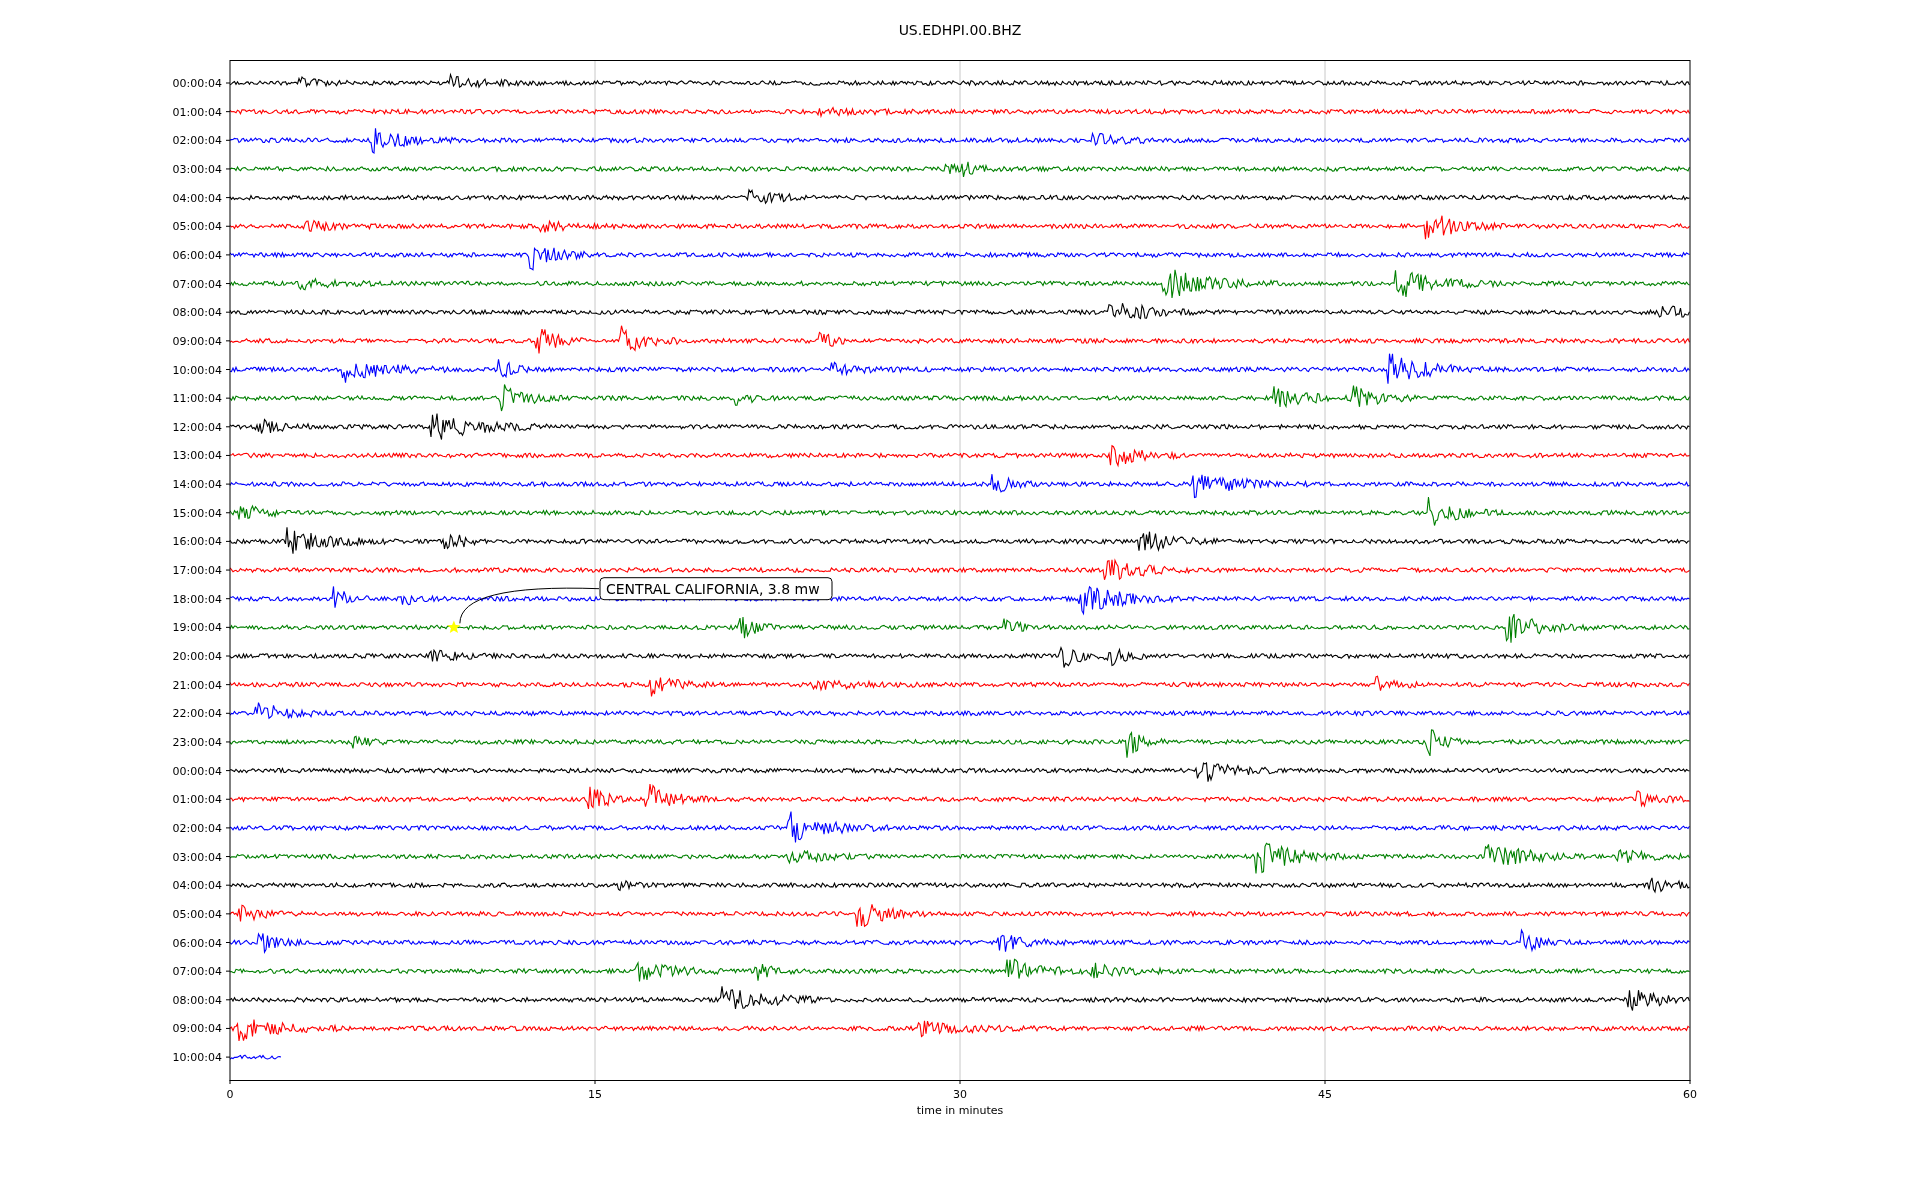 This screenshot has width=1920, height=1200. Describe the element at coordinates (230, 1094) in the screenshot. I see `axis-tick-label: 0` at that location.